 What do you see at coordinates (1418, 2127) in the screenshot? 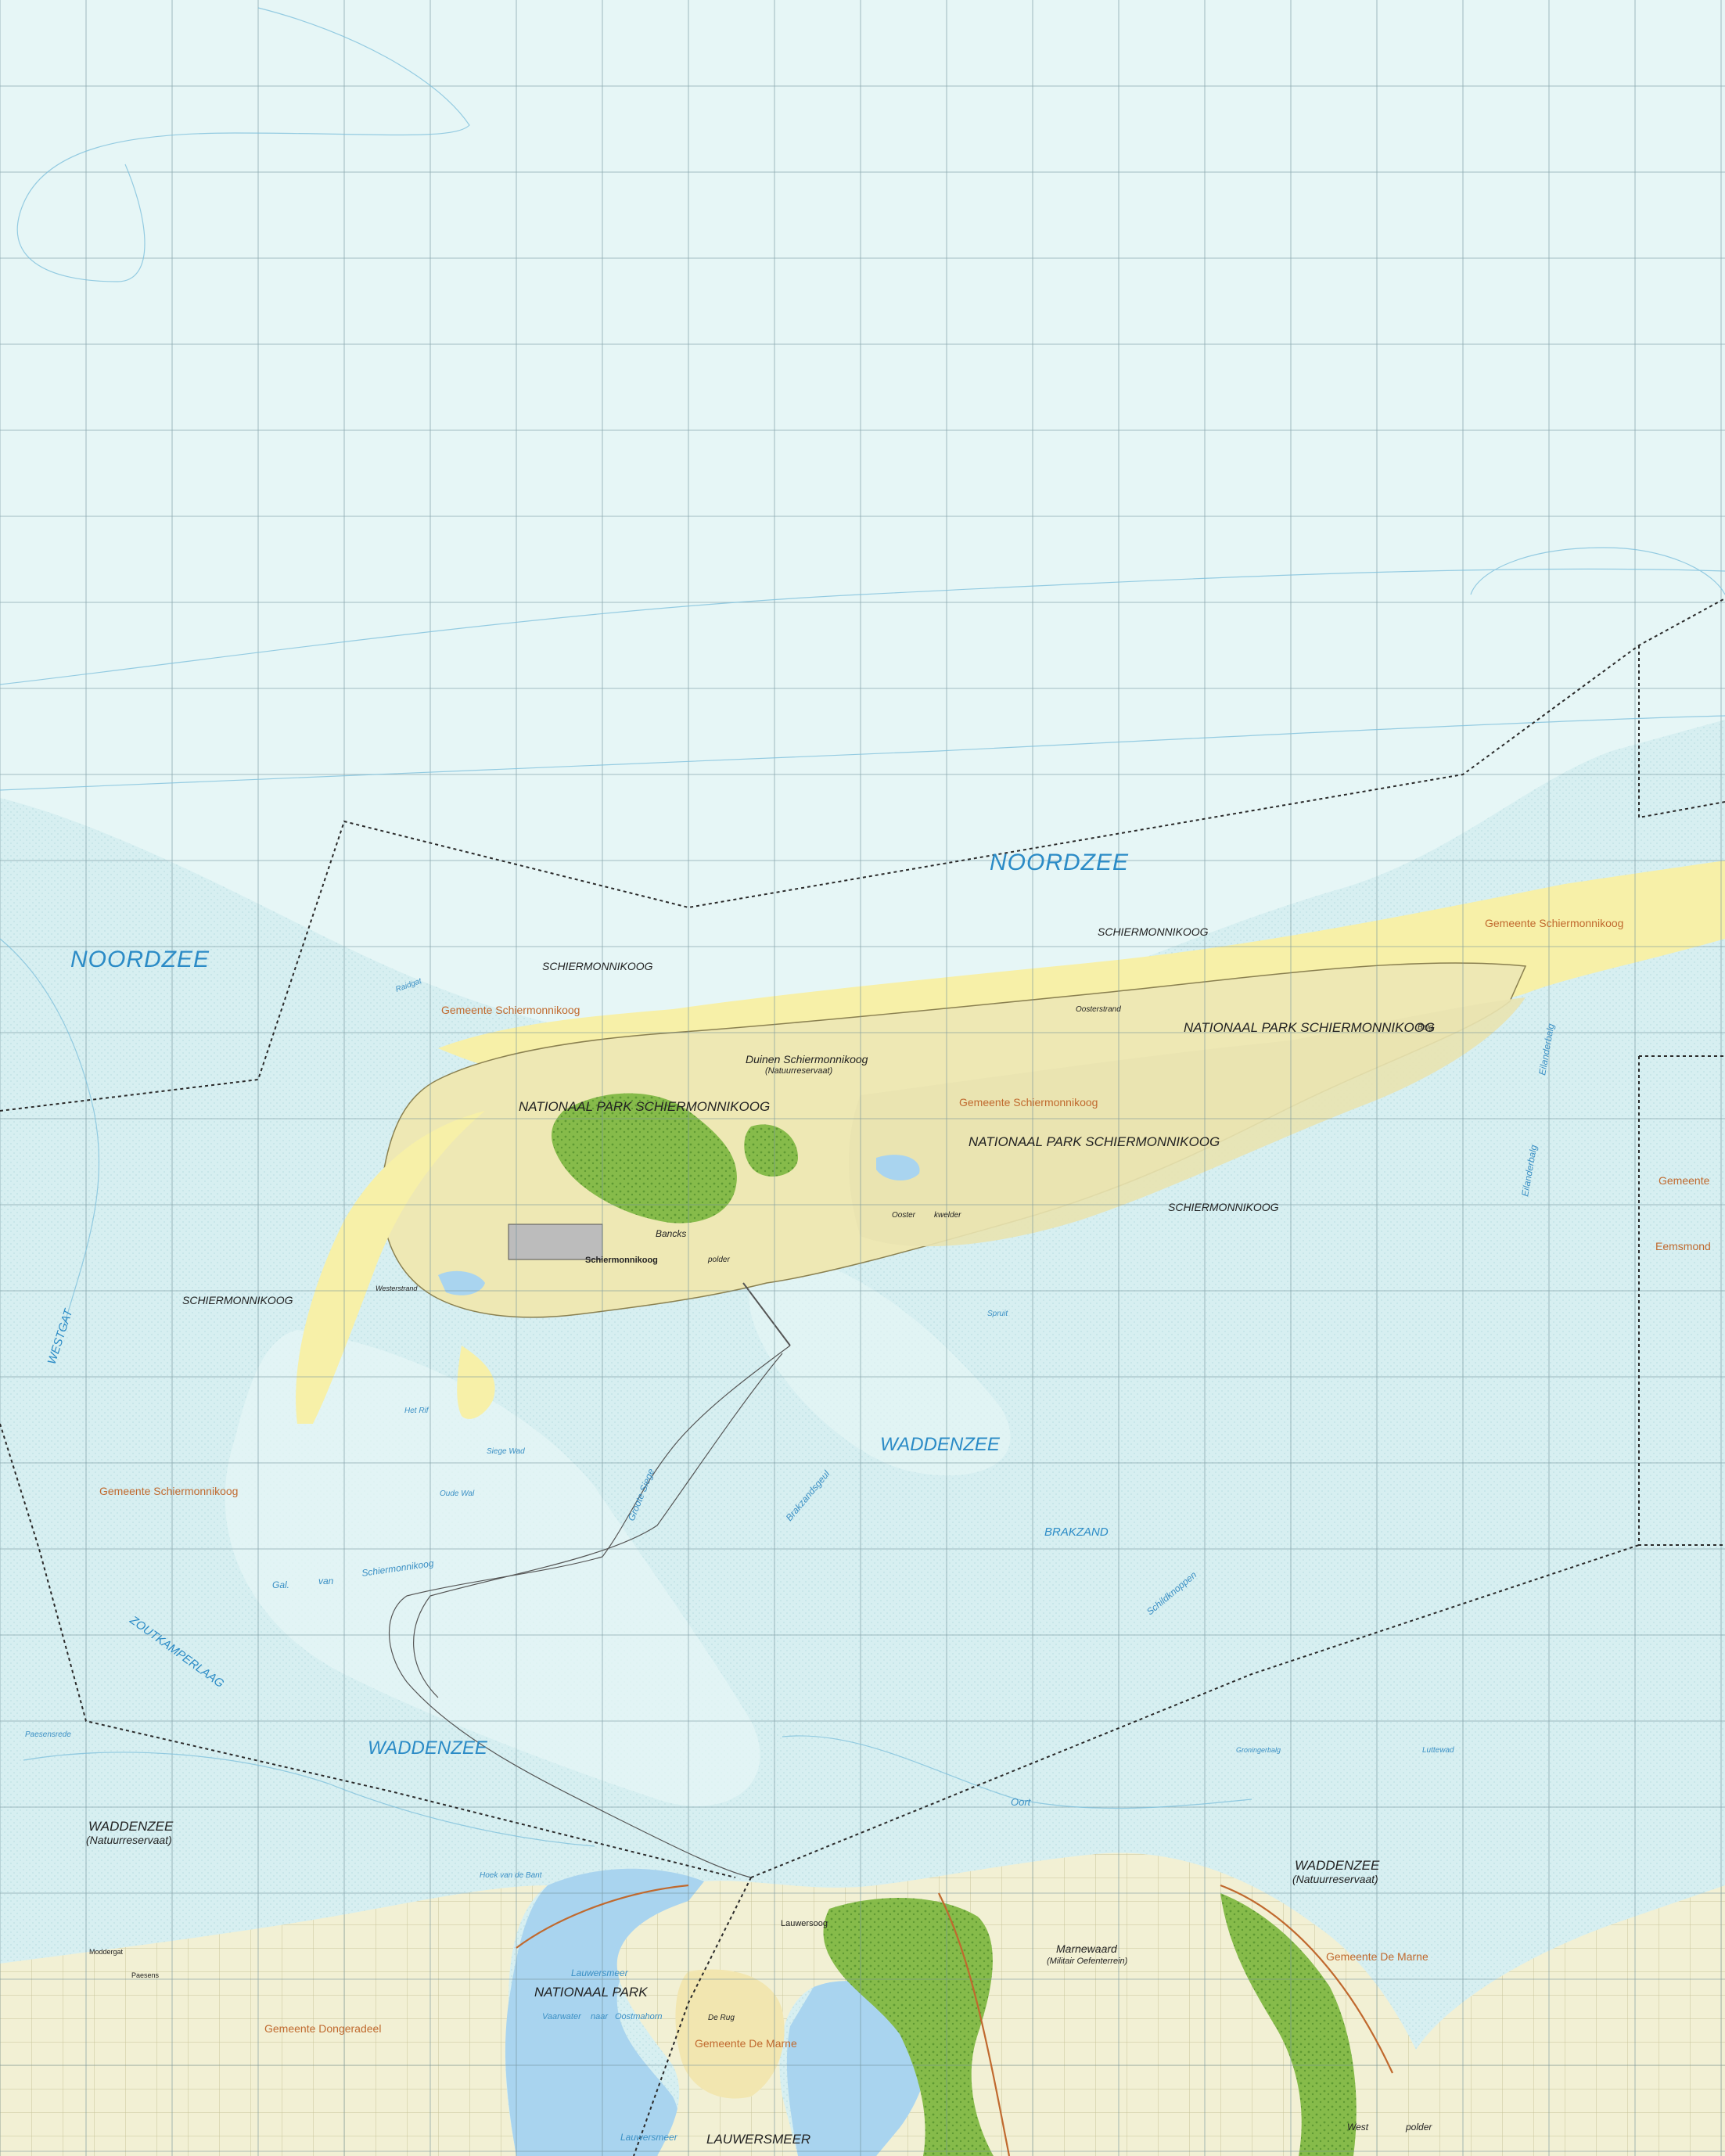
I see `label-polder: polder` at bounding box center [1418, 2127].